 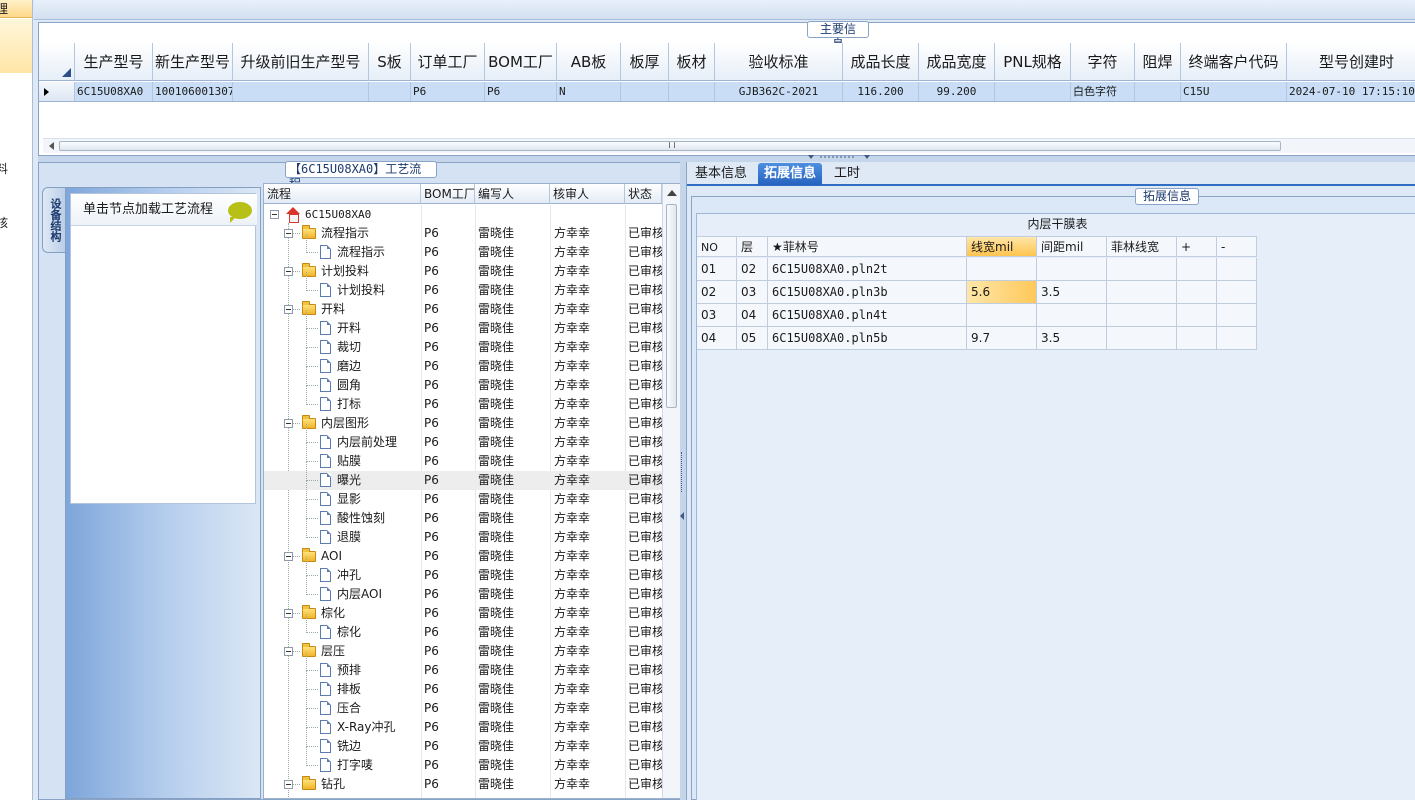 What do you see at coordinates (847, 174) in the screenshot?
I see `tab-work-hours: 工时` at bounding box center [847, 174].